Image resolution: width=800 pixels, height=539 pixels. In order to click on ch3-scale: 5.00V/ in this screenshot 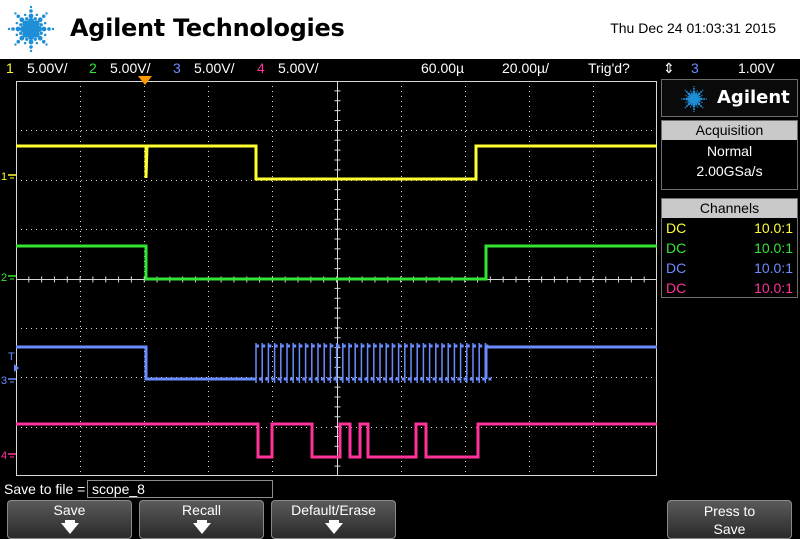, I will do `click(214, 68)`.